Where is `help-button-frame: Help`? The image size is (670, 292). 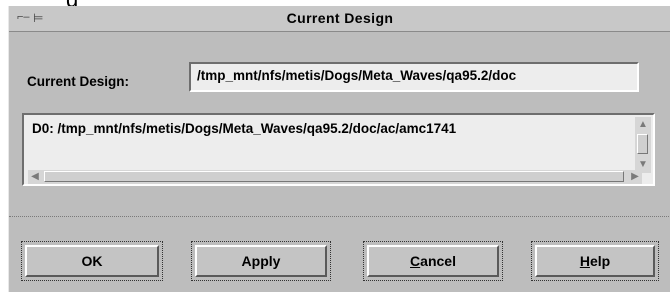
help-button-frame: Help is located at coordinates (595, 261).